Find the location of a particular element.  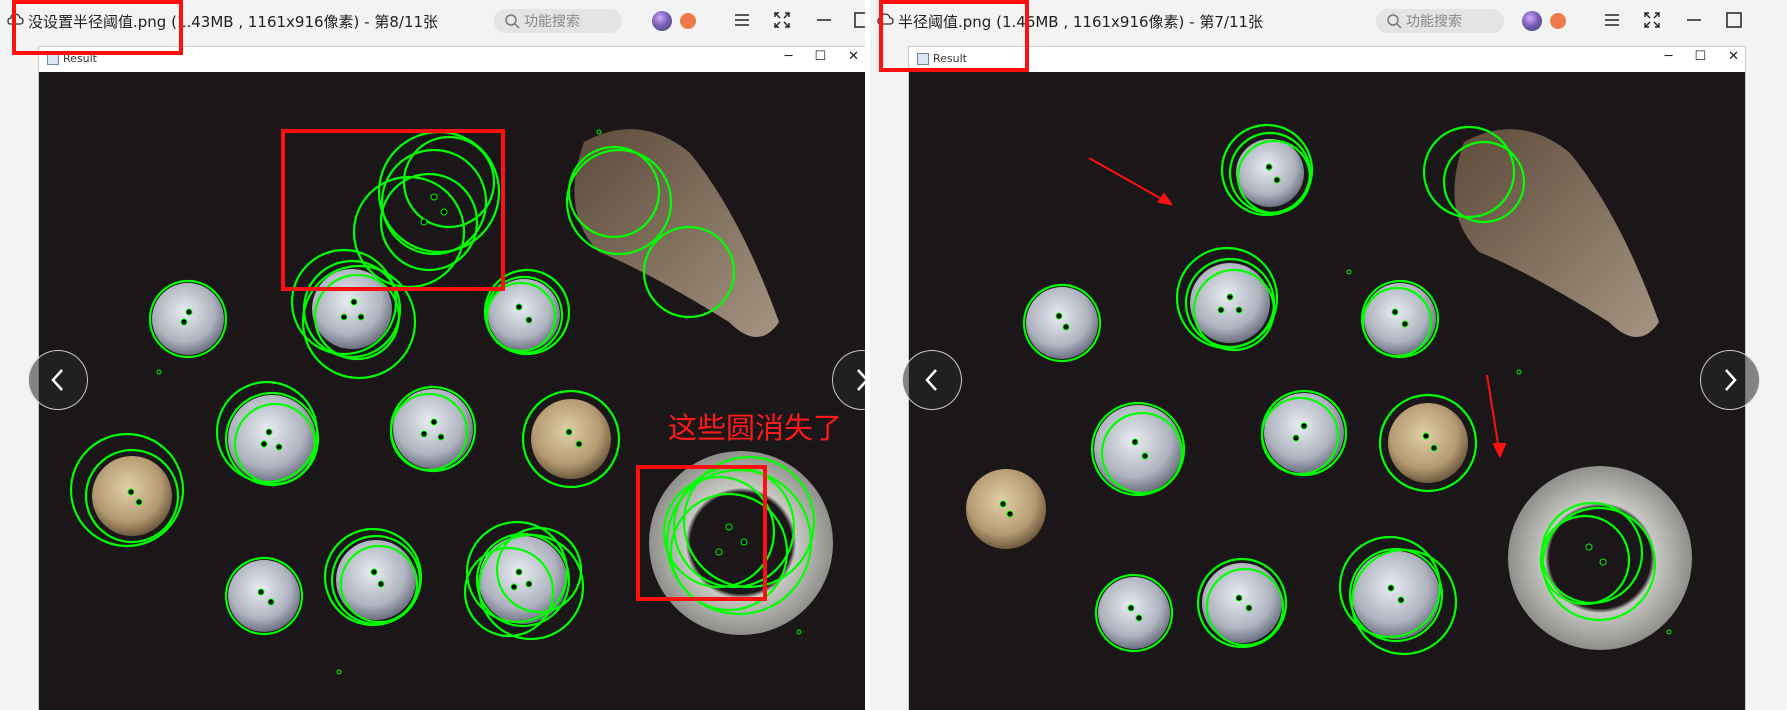

next-image-button is located at coordinates (1730, 380).